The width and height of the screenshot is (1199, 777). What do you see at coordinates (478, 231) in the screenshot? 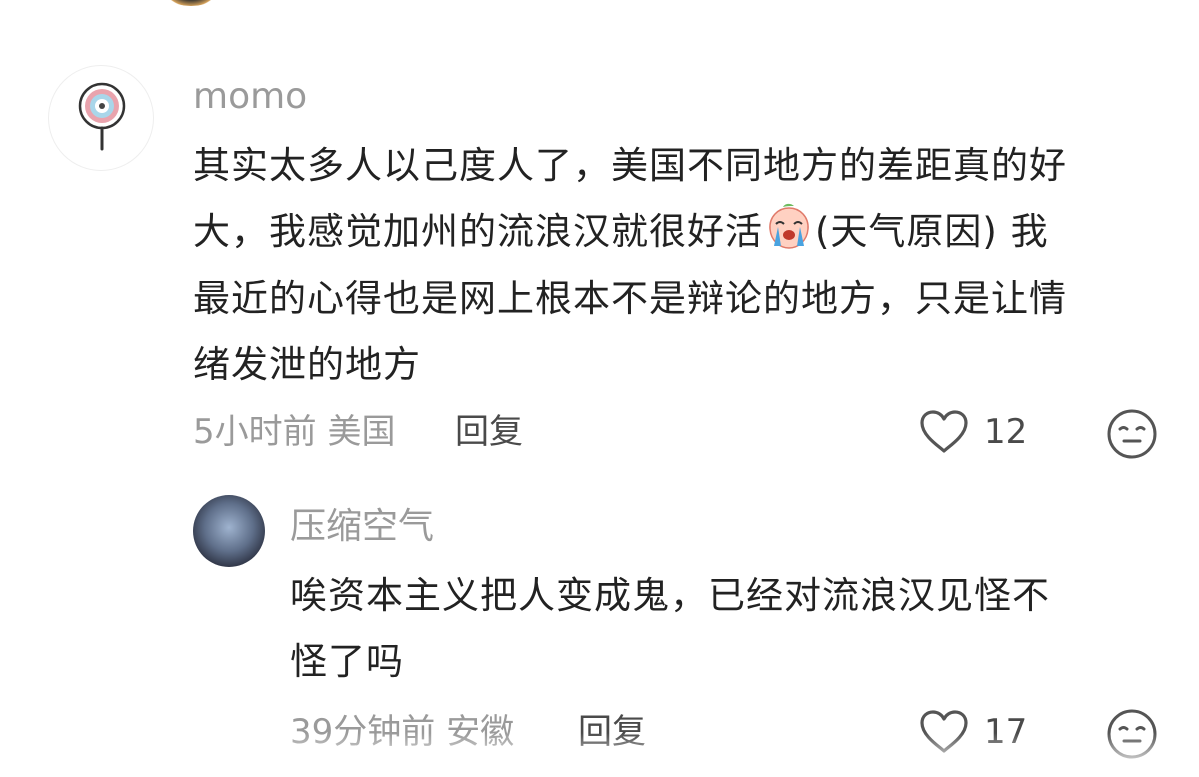
I see `comment-text-segment: 大，我感觉加州的流浪汉就很好活` at bounding box center [478, 231].